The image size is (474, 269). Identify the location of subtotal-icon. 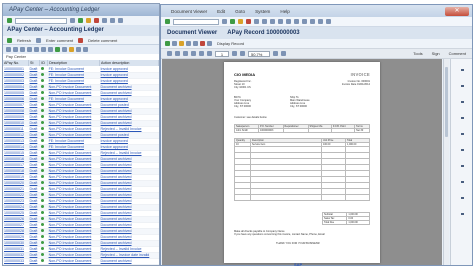
(43, 49).